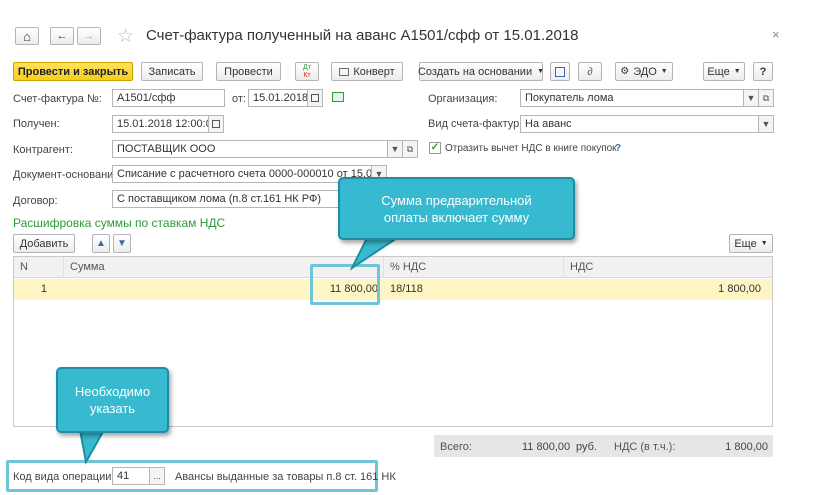  Describe the element at coordinates (43, 150) in the screenshot. I see `counterparty-label: Контрагент:` at that location.